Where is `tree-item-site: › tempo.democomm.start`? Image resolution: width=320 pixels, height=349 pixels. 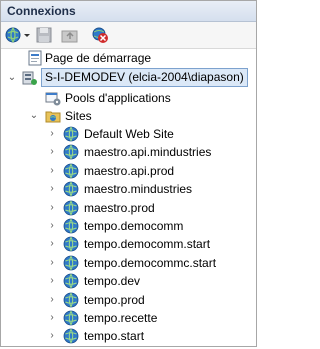 tree-item-site: › tempo.democomm.start is located at coordinates (128, 244).